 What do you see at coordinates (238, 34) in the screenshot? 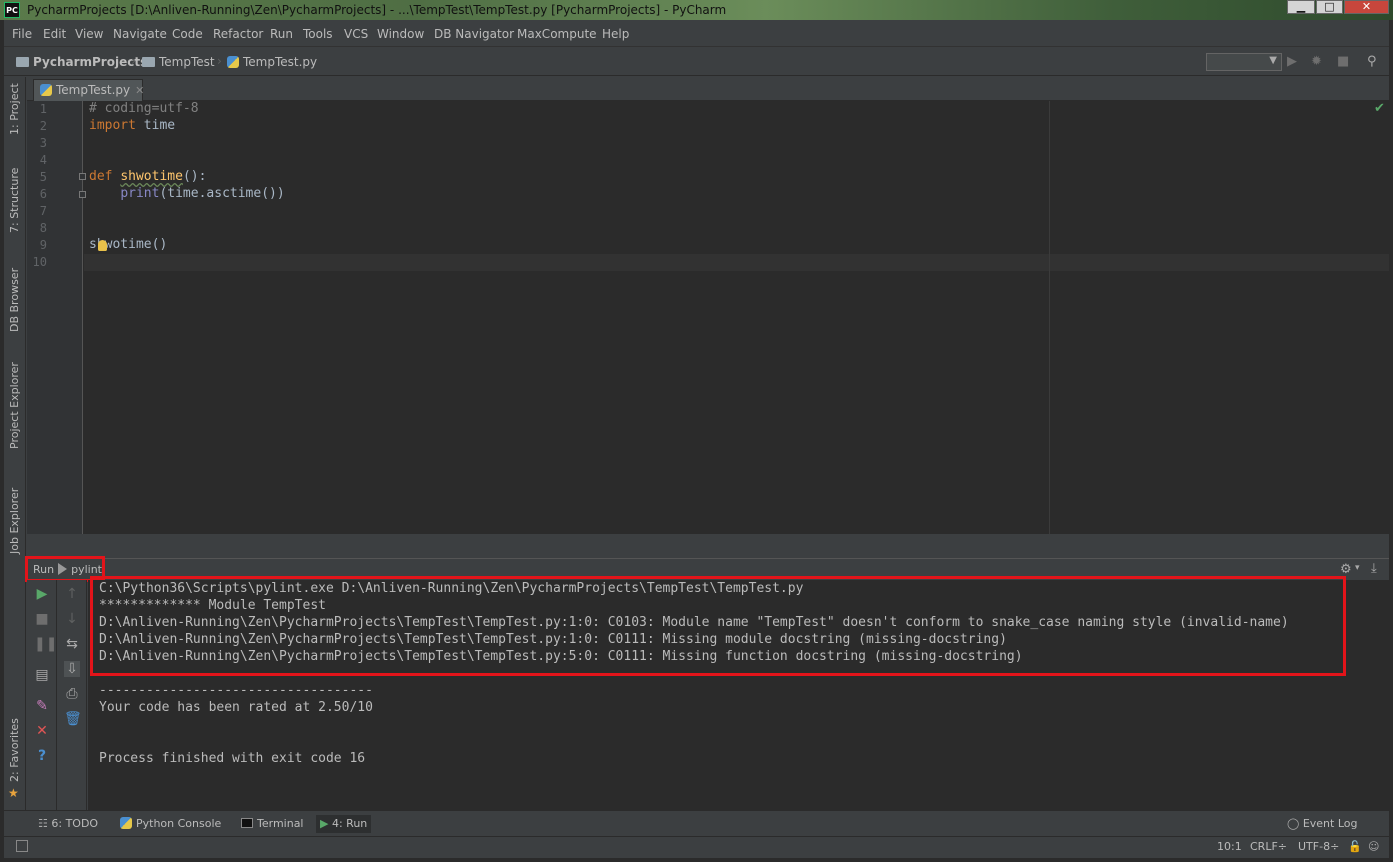
I see `menu-refactor: Refactor` at bounding box center [238, 34].